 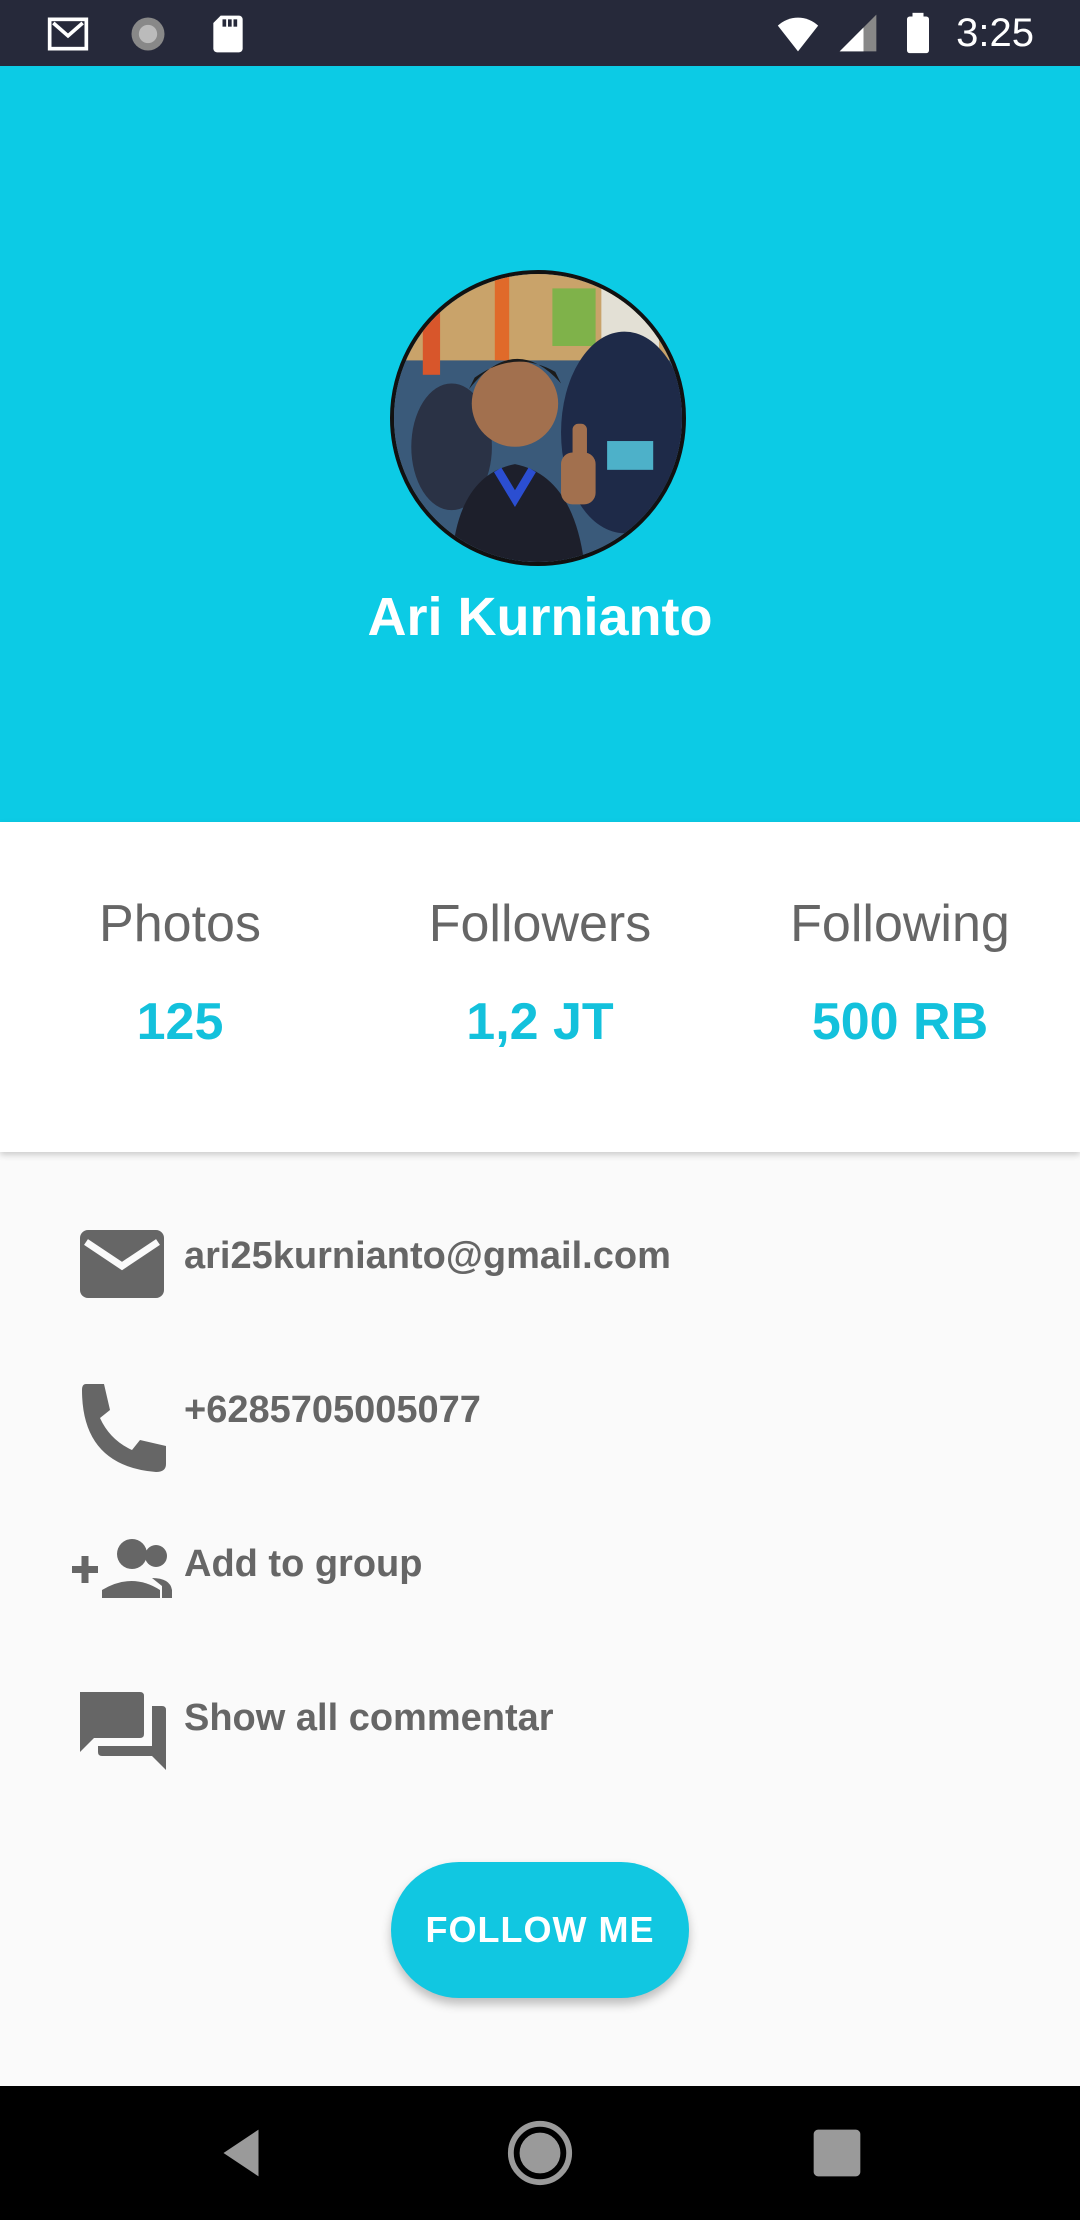 What do you see at coordinates (369, 1718) in the screenshot?
I see `comments-text: Show all commentar` at bounding box center [369, 1718].